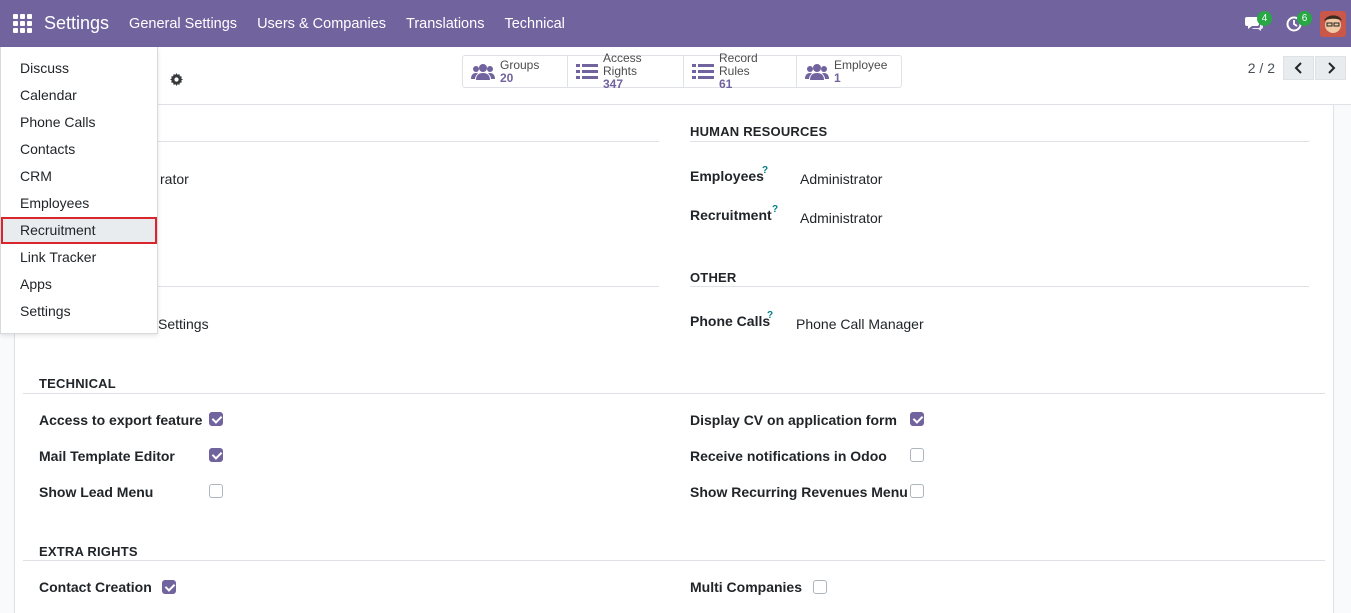  What do you see at coordinates (77, 383) in the screenshot?
I see `section-title-technical: TECHNICAL` at bounding box center [77, 383].